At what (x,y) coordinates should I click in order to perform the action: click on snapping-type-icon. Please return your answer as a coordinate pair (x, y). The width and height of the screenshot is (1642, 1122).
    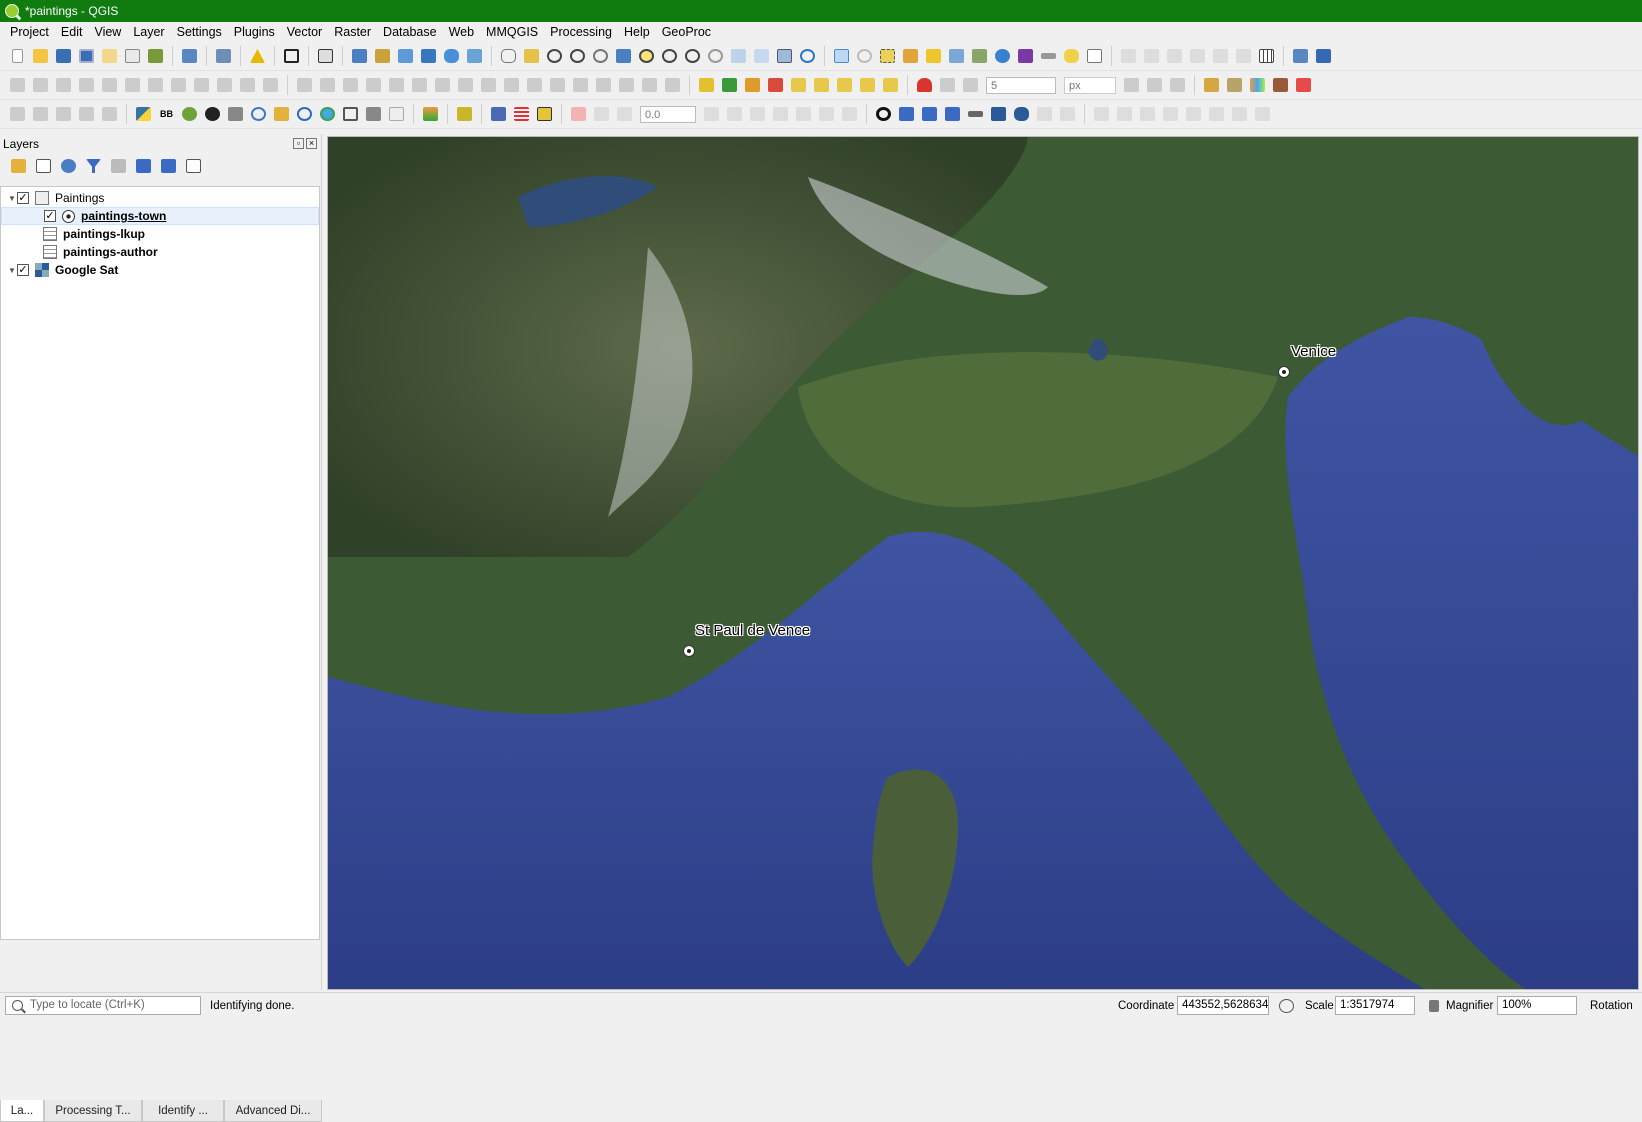
    Looking at the image, I should click on (970, 85).